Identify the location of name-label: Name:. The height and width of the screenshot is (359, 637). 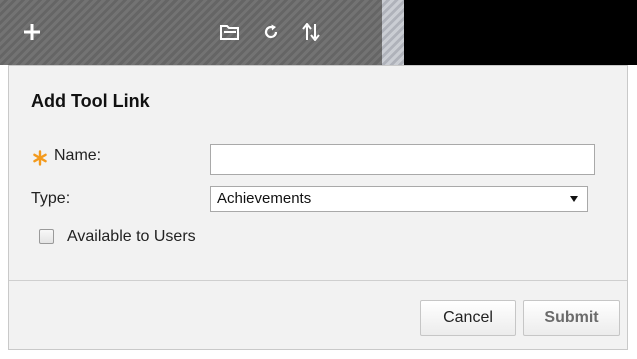
(78, 155).